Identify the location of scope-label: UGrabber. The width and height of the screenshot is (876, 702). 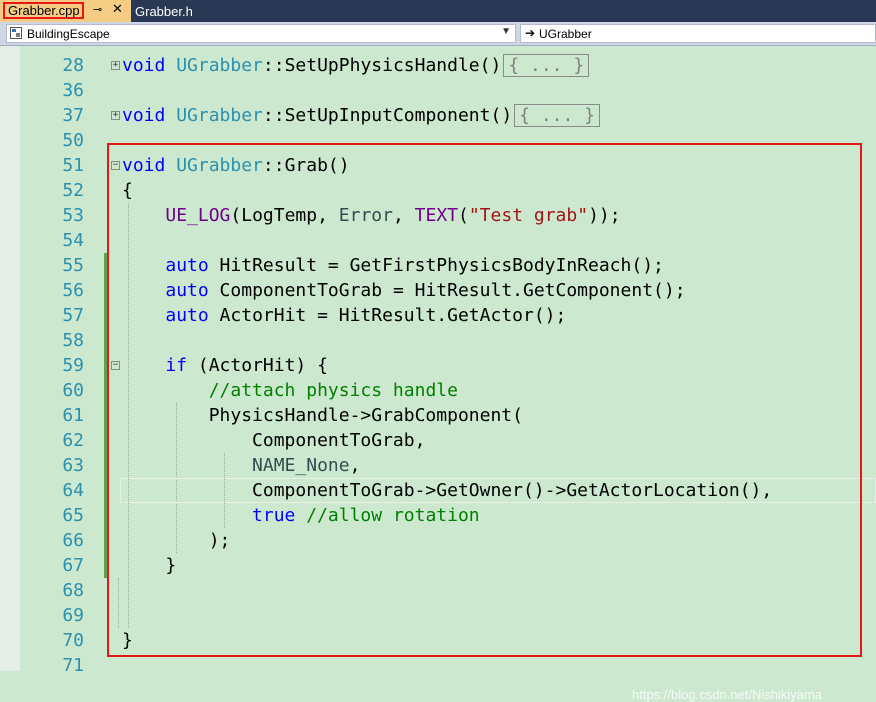
(565, 34).